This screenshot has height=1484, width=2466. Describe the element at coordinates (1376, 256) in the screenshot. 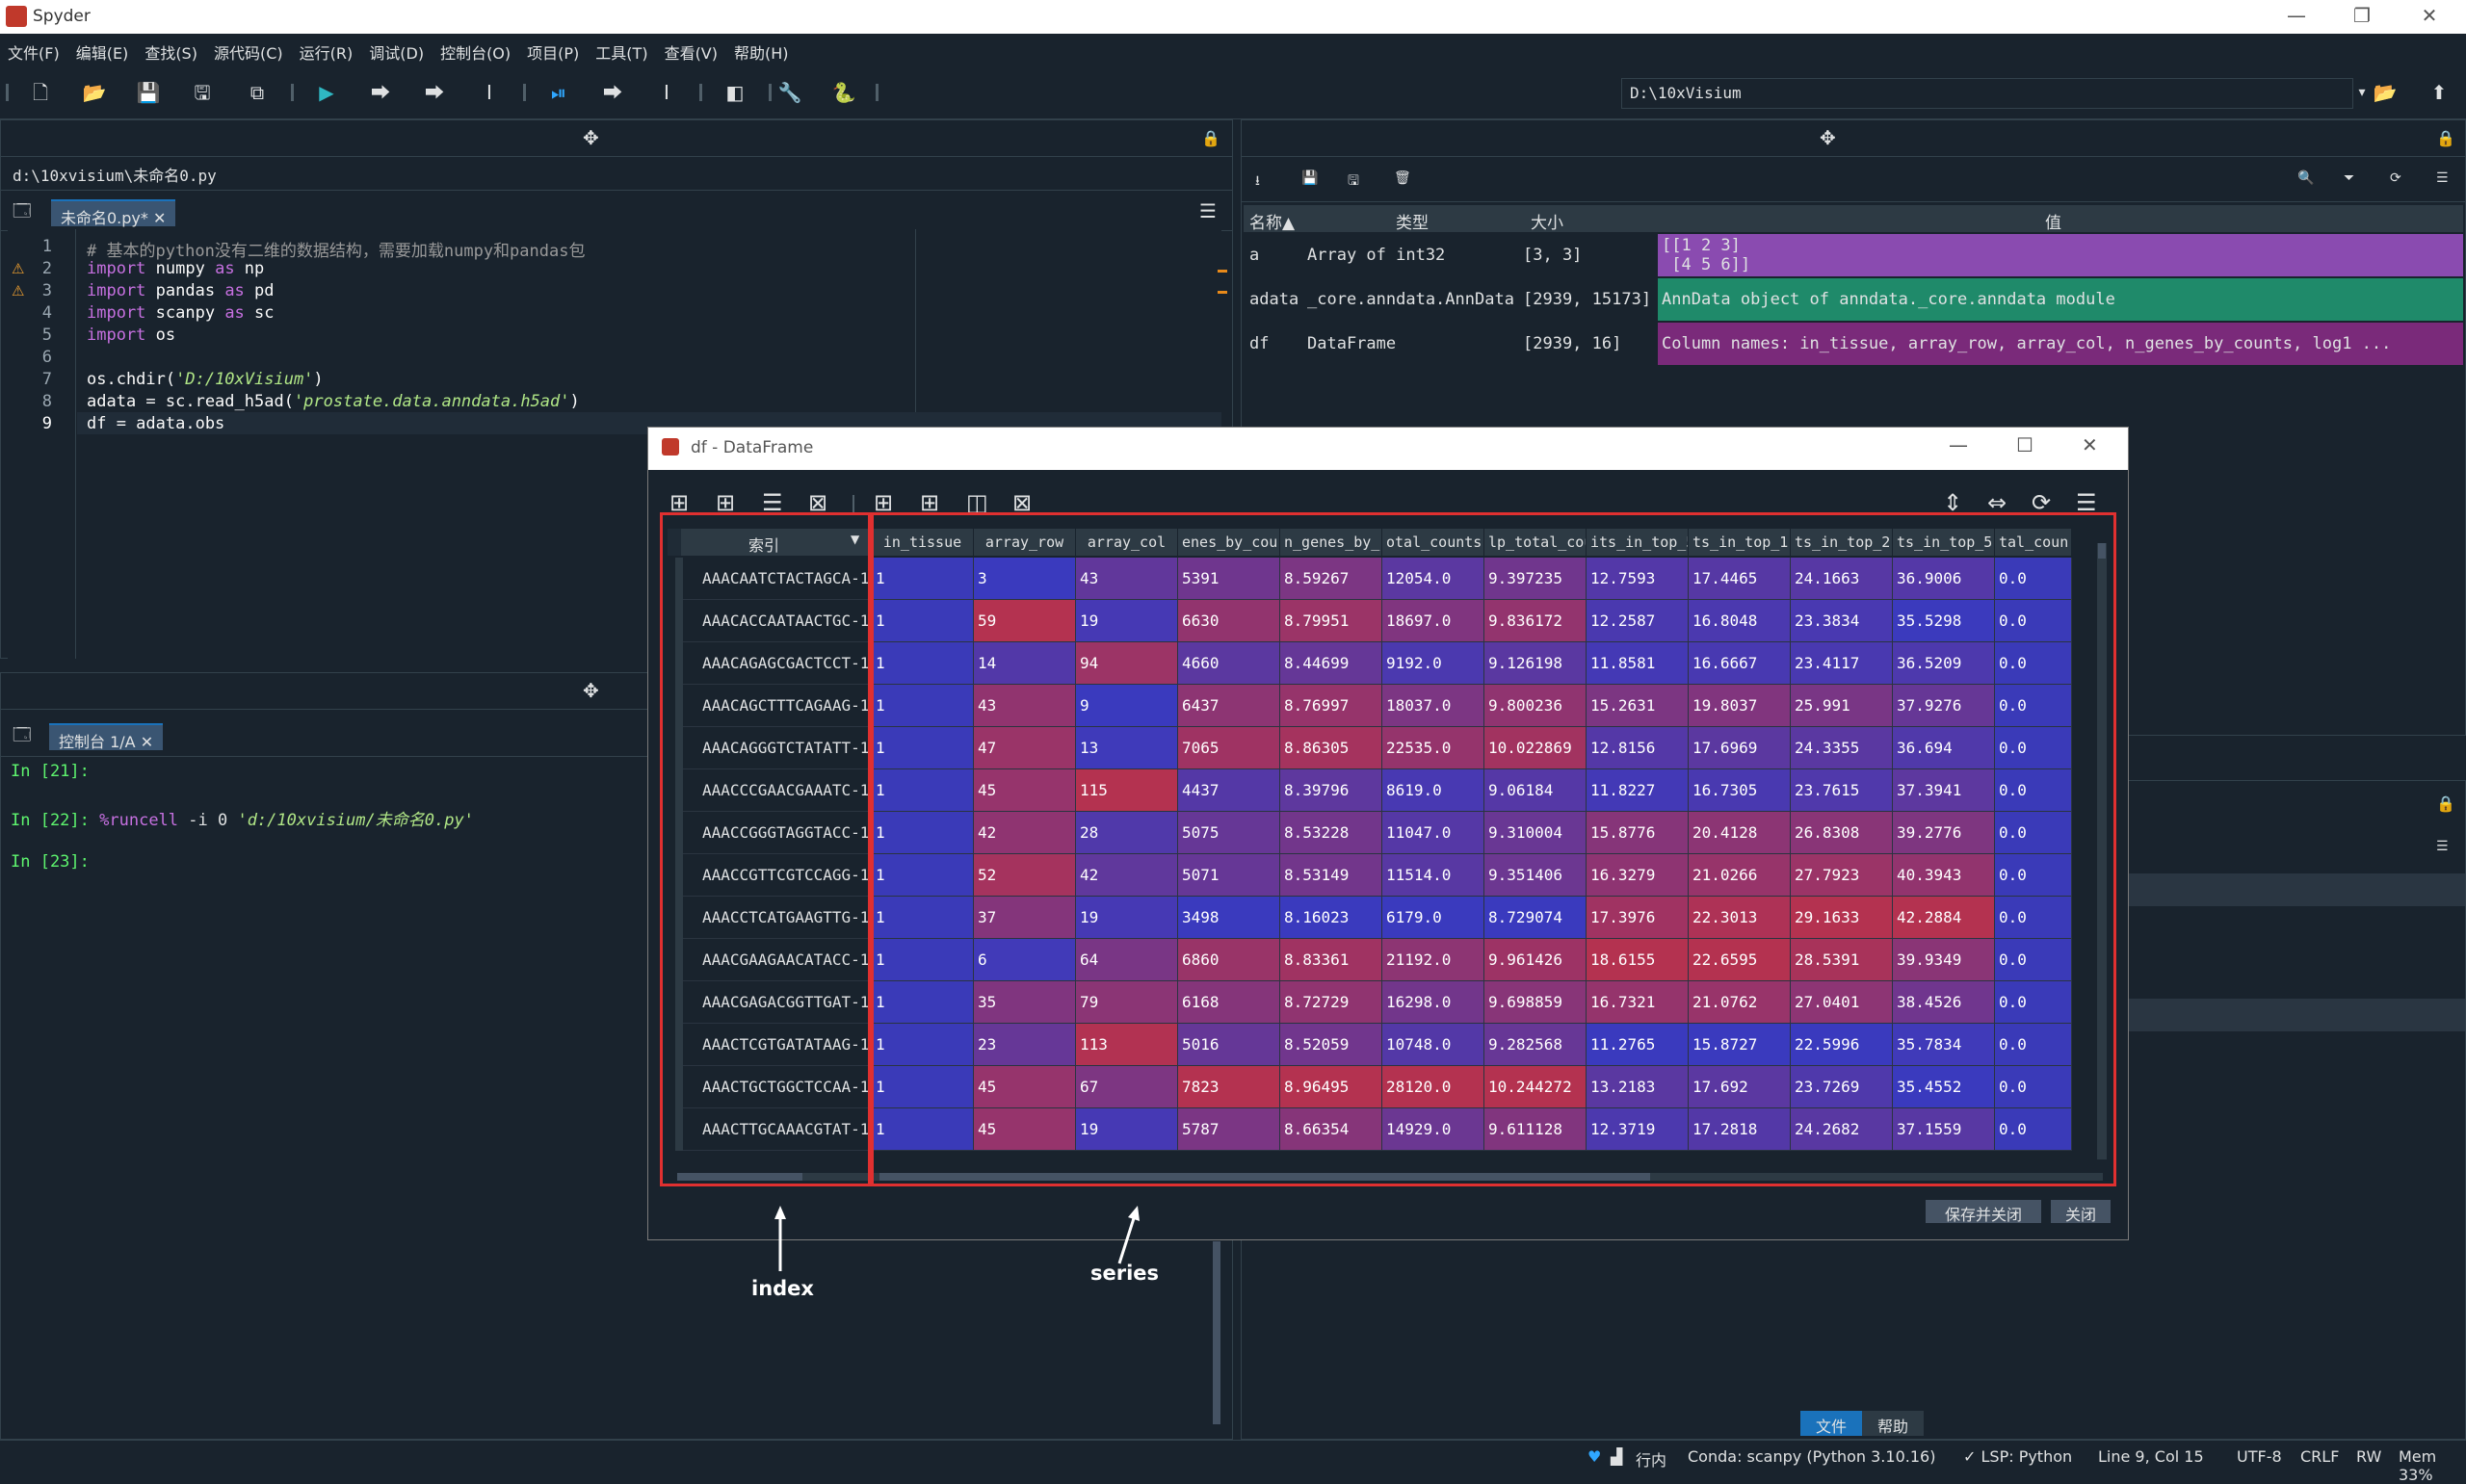

I see `variable-type: Array of int32` at that location.